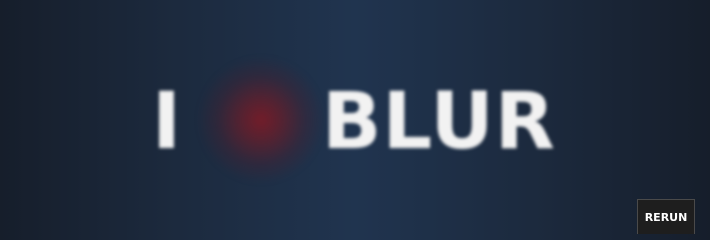 The width and height of the screenshot is (710, 240). Describe the element at coordinates (167, 122) in the screenshot. I see `headline-first-word: I` at that location.